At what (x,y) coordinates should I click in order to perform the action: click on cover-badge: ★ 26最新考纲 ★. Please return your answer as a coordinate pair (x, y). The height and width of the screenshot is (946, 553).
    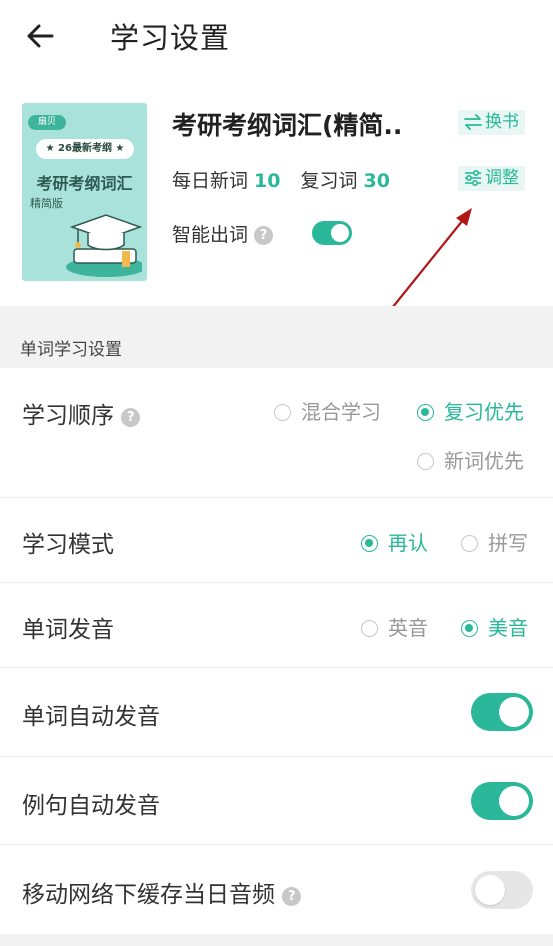
    Looking at the image, I should click on (85, 149).